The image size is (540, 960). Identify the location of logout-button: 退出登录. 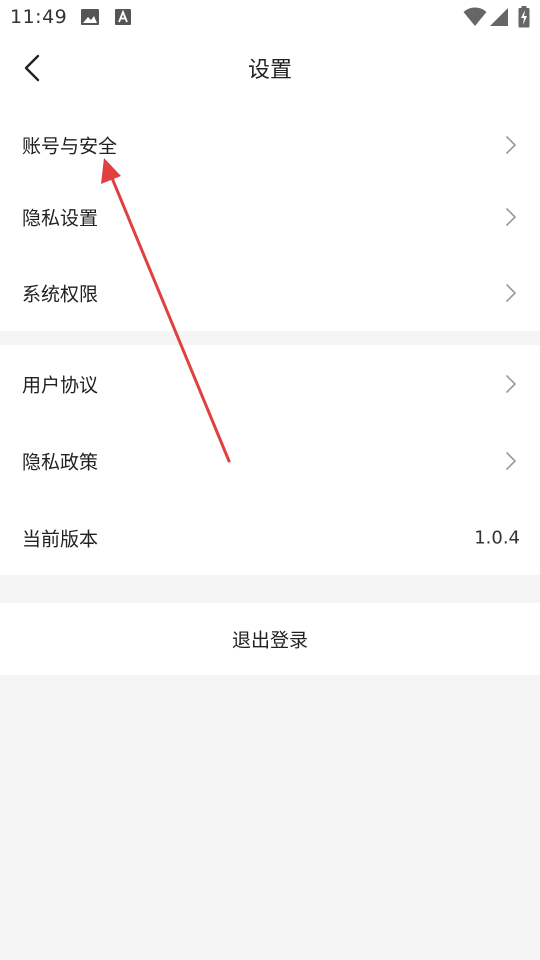
(270, 639).